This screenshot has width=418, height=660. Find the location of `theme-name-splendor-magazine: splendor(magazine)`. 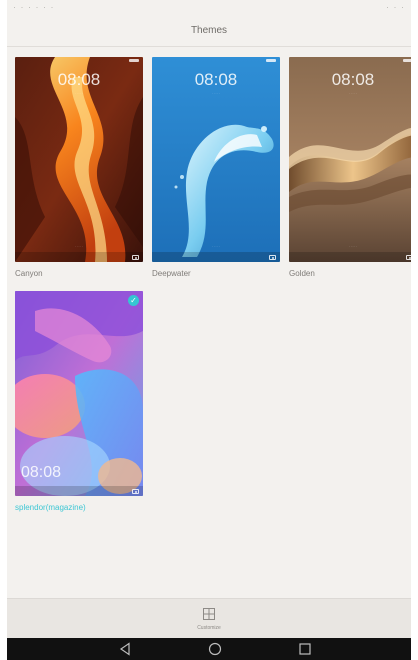

theme-name-splendor-magazine: splendor(magazine) is located at coordinates (50, 507).